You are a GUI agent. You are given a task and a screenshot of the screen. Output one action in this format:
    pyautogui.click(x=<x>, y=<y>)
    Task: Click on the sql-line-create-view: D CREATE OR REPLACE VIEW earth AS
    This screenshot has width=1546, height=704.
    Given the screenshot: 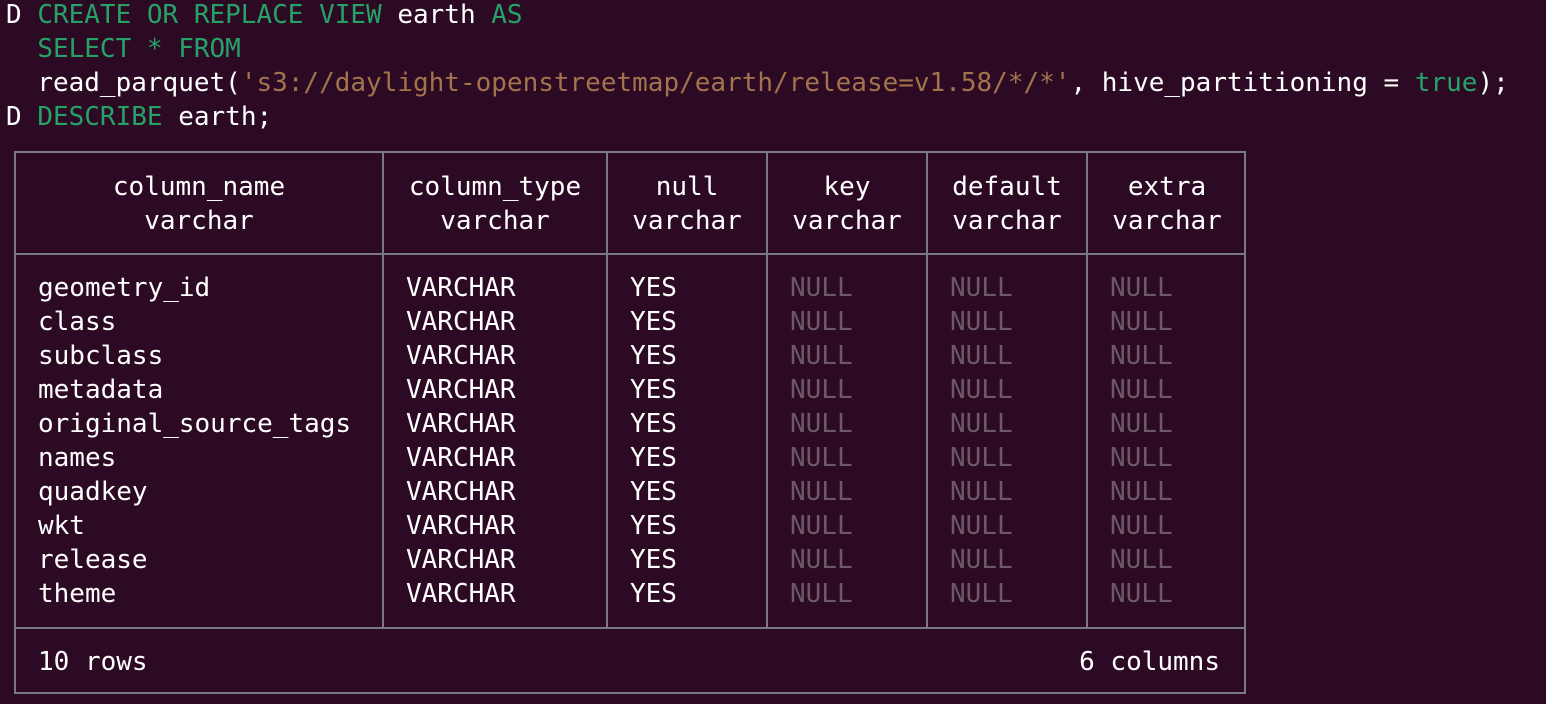 What is the action you would take?
    pyautogui.click(x=264, y=16)
    